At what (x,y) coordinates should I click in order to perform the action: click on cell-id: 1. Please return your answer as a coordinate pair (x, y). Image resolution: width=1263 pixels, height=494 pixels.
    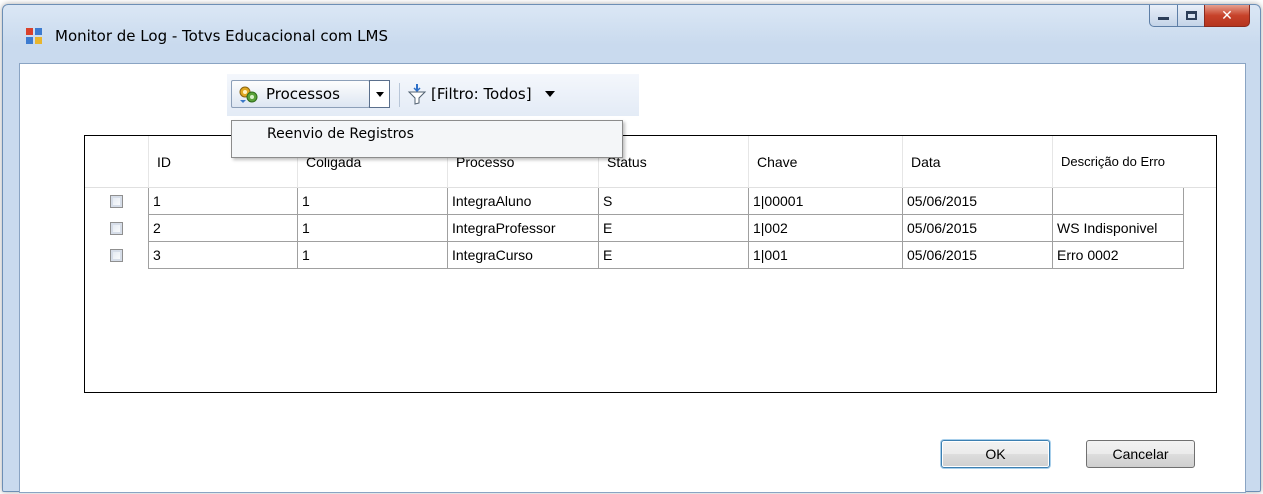
    Looking at the image, I should click on (222, 201).